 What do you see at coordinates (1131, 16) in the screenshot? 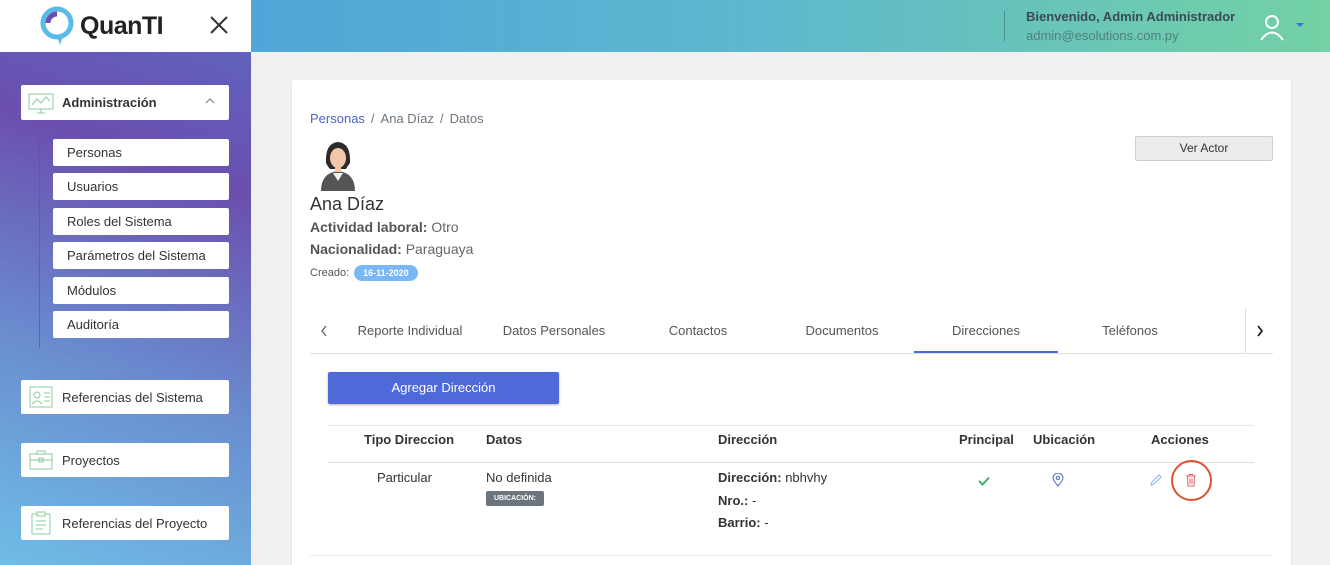
I see `welcome-text: Bienvenido, Admin Administrador` at bounding box center [1131, 16].